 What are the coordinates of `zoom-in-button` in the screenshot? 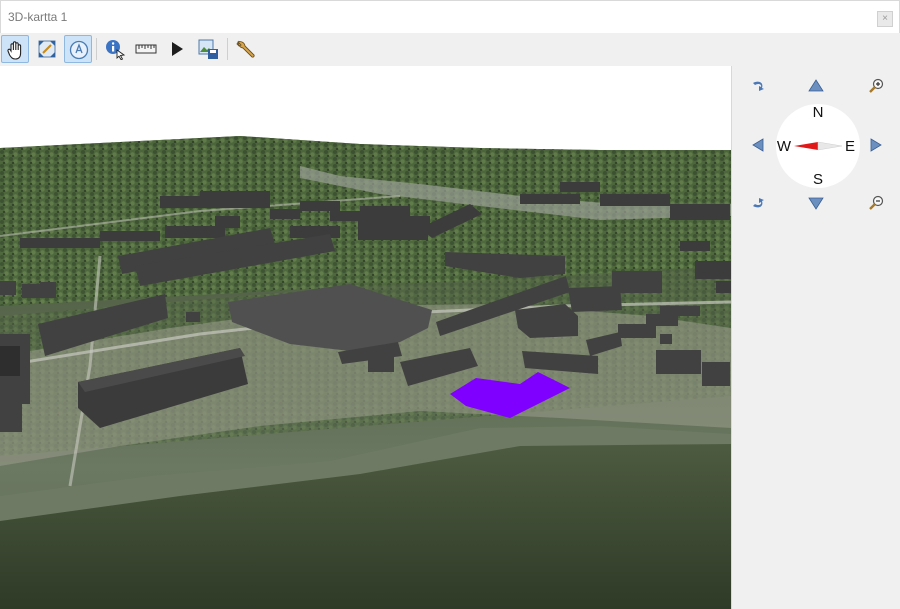 It's located at (876, 86).